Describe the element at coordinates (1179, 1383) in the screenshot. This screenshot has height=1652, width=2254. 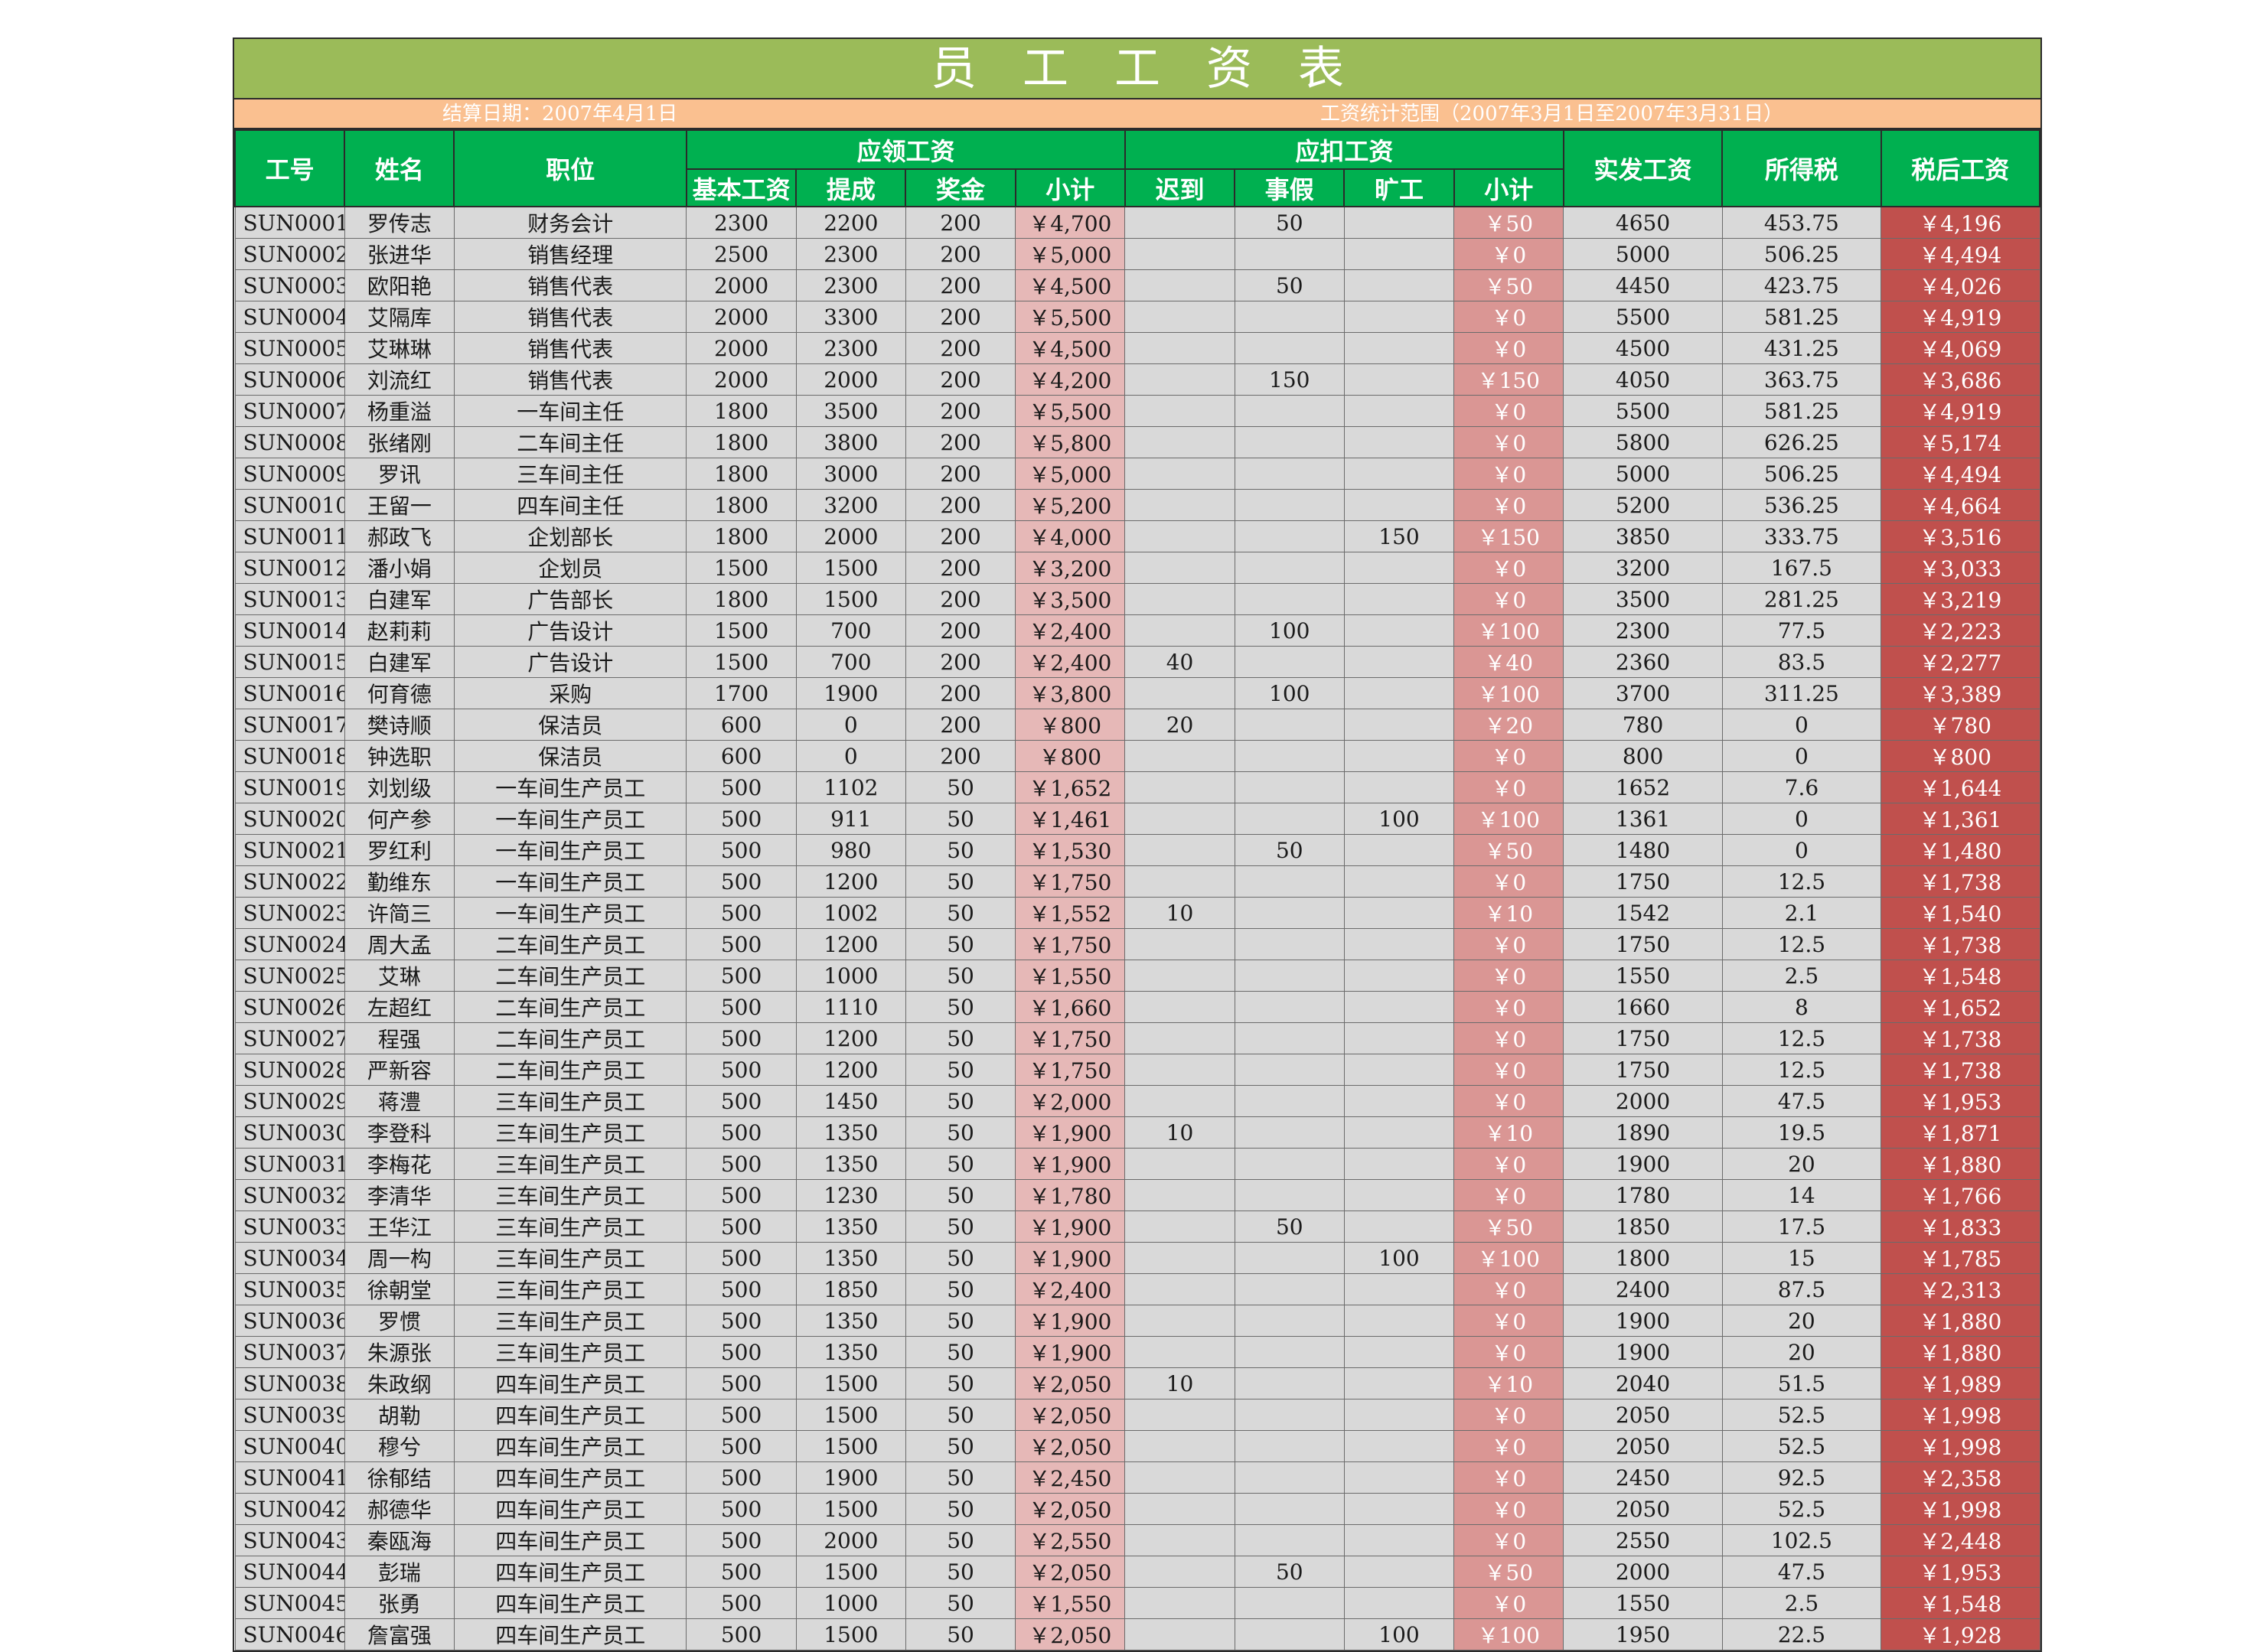
I see `cell-late: 10` at that location.